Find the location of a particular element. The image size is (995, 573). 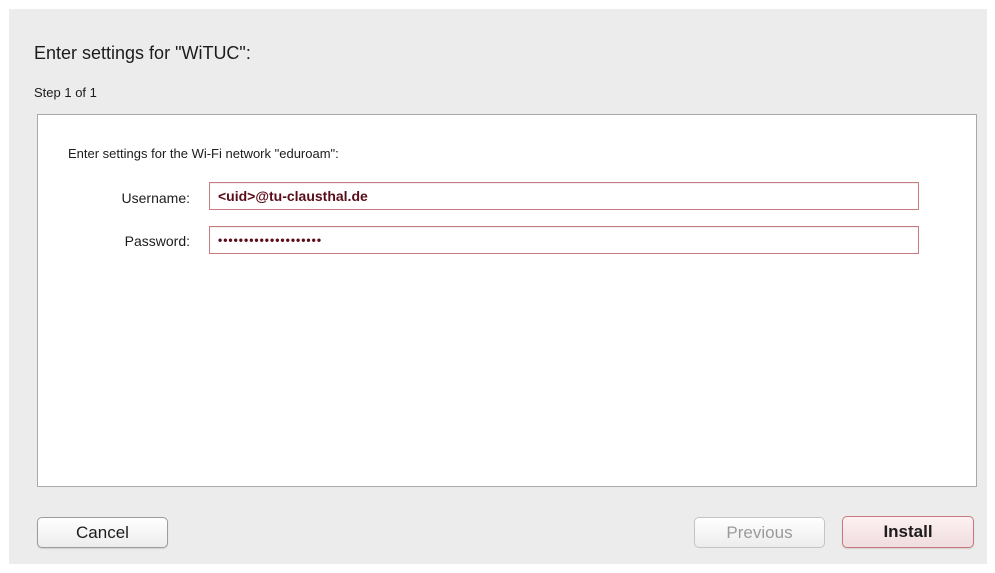

previous-button: Previous is located at coordinates (759, 532).